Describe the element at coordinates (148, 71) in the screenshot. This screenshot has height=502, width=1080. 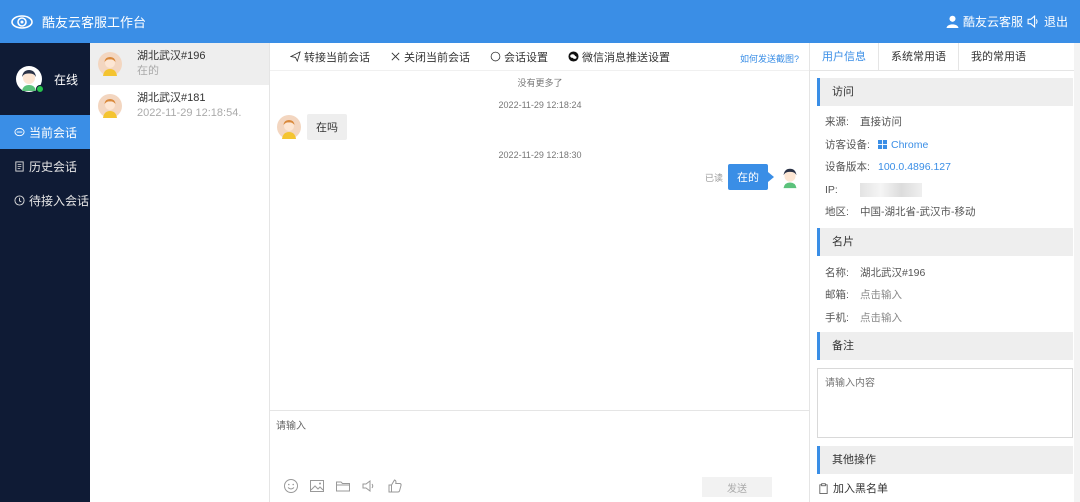
I see `session-preview: 在的` at that location.